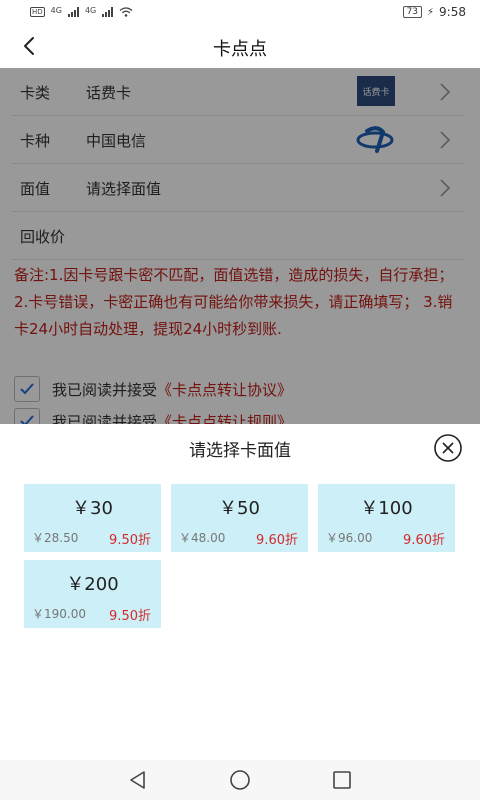  I want to click on face-value-option: ￥30 ￥28.50 9.50折, so click(92, 518).